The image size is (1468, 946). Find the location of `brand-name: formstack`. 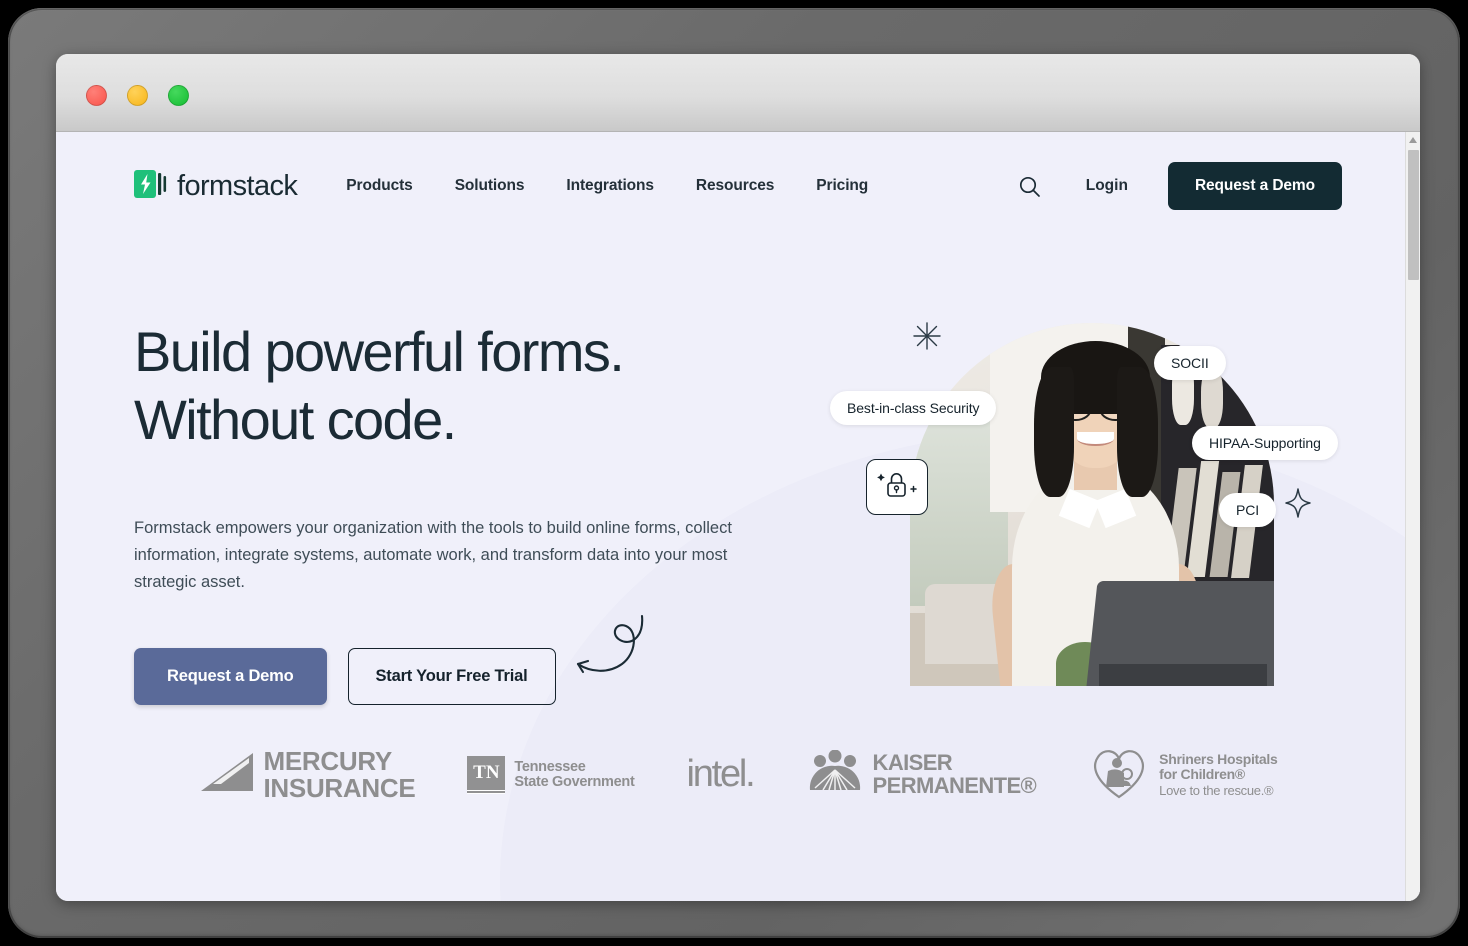

brand-name: formstack is located at coordinates (237, 185).